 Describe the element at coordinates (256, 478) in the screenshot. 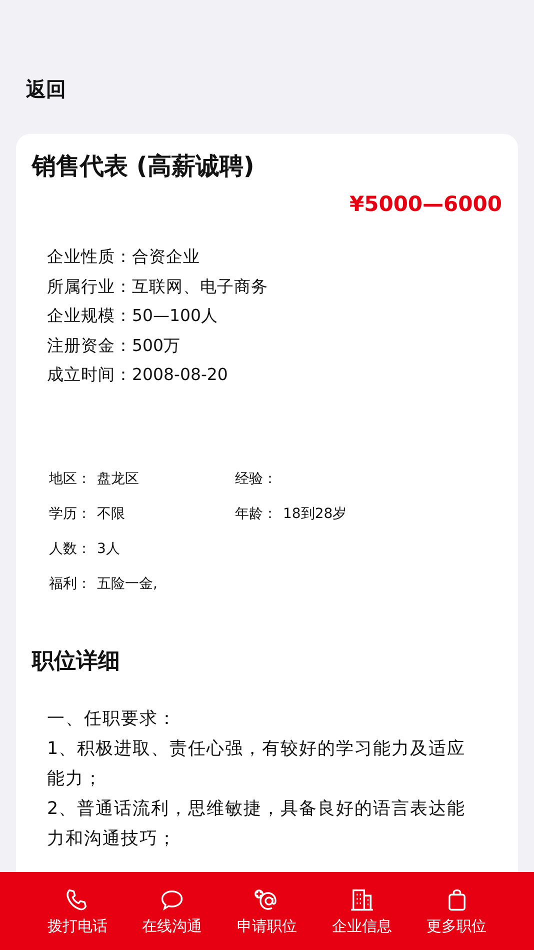

I see `fact-label: 经验：` at that location.